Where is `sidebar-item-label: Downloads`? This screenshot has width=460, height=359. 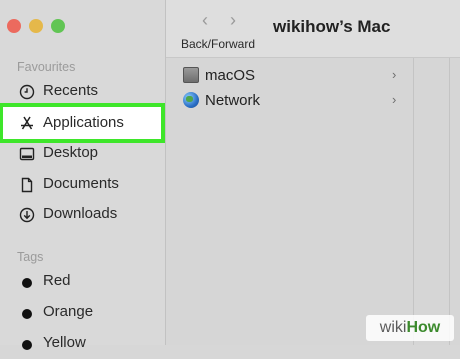 sidebar-item-label: Downloads is located at coordinates (80, 213).